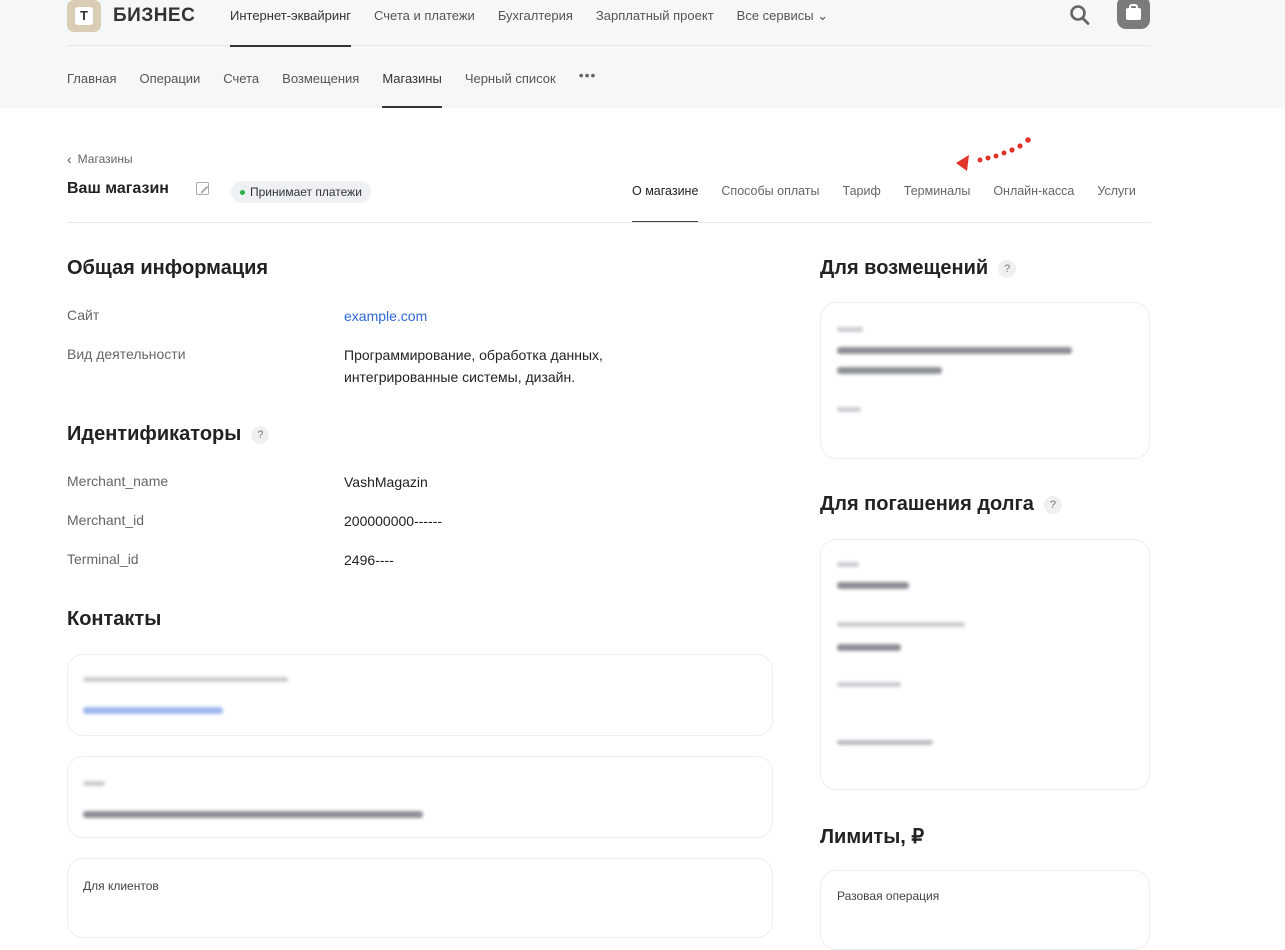 The image size is (1285, 950). Describe the element at coordinates (420, 797) in the screenshot. I see `contact-card-address` at that location.